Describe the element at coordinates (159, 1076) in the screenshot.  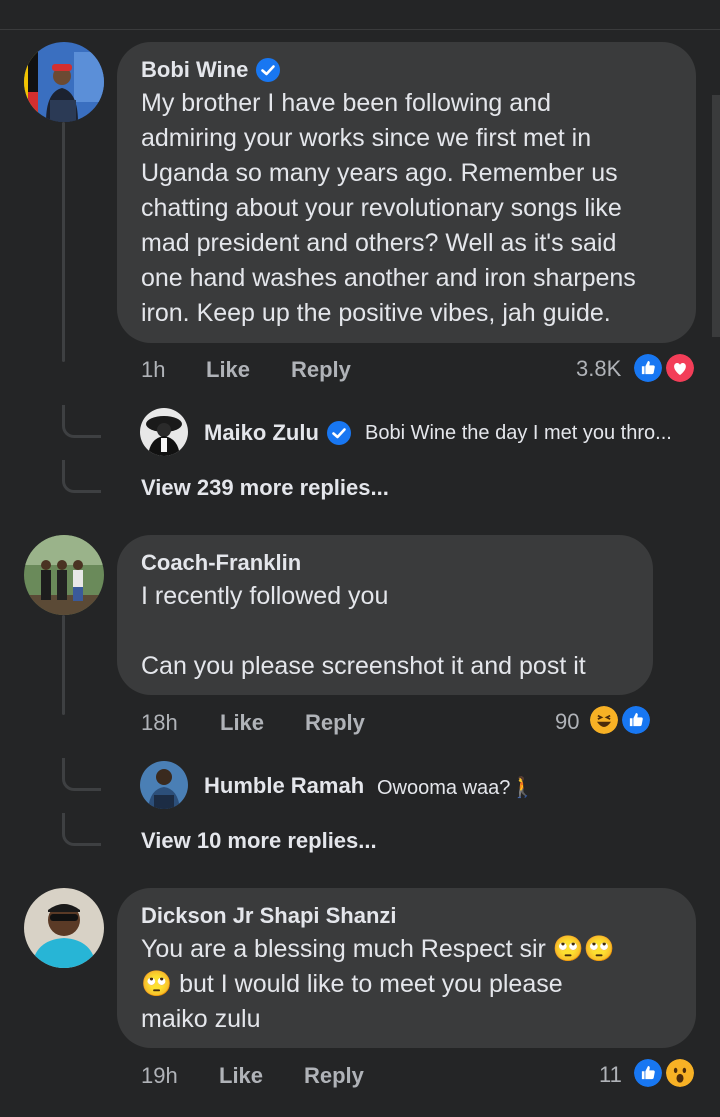
I see `comment-timestamp: 19h` at that location.